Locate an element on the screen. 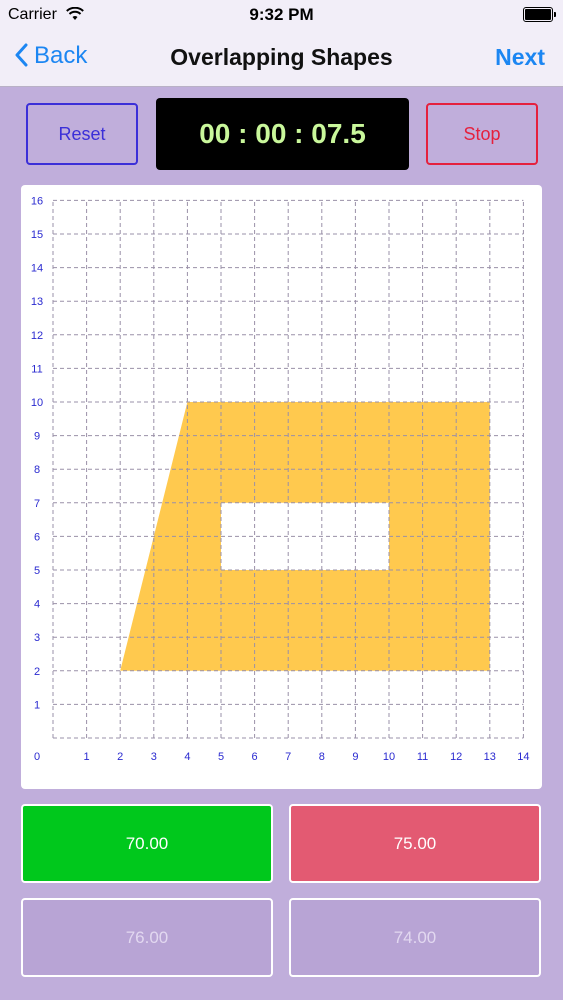 This screenshot has width=563, height=1000. y-tick-label: 16 is located at coordinates (37, 201).